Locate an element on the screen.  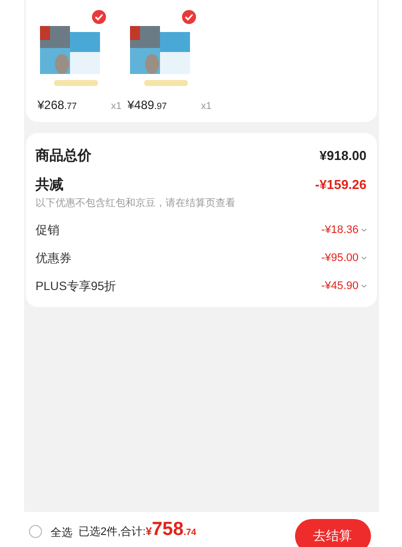
product-price: ¥268.77 is located at coordinates (57, 105).